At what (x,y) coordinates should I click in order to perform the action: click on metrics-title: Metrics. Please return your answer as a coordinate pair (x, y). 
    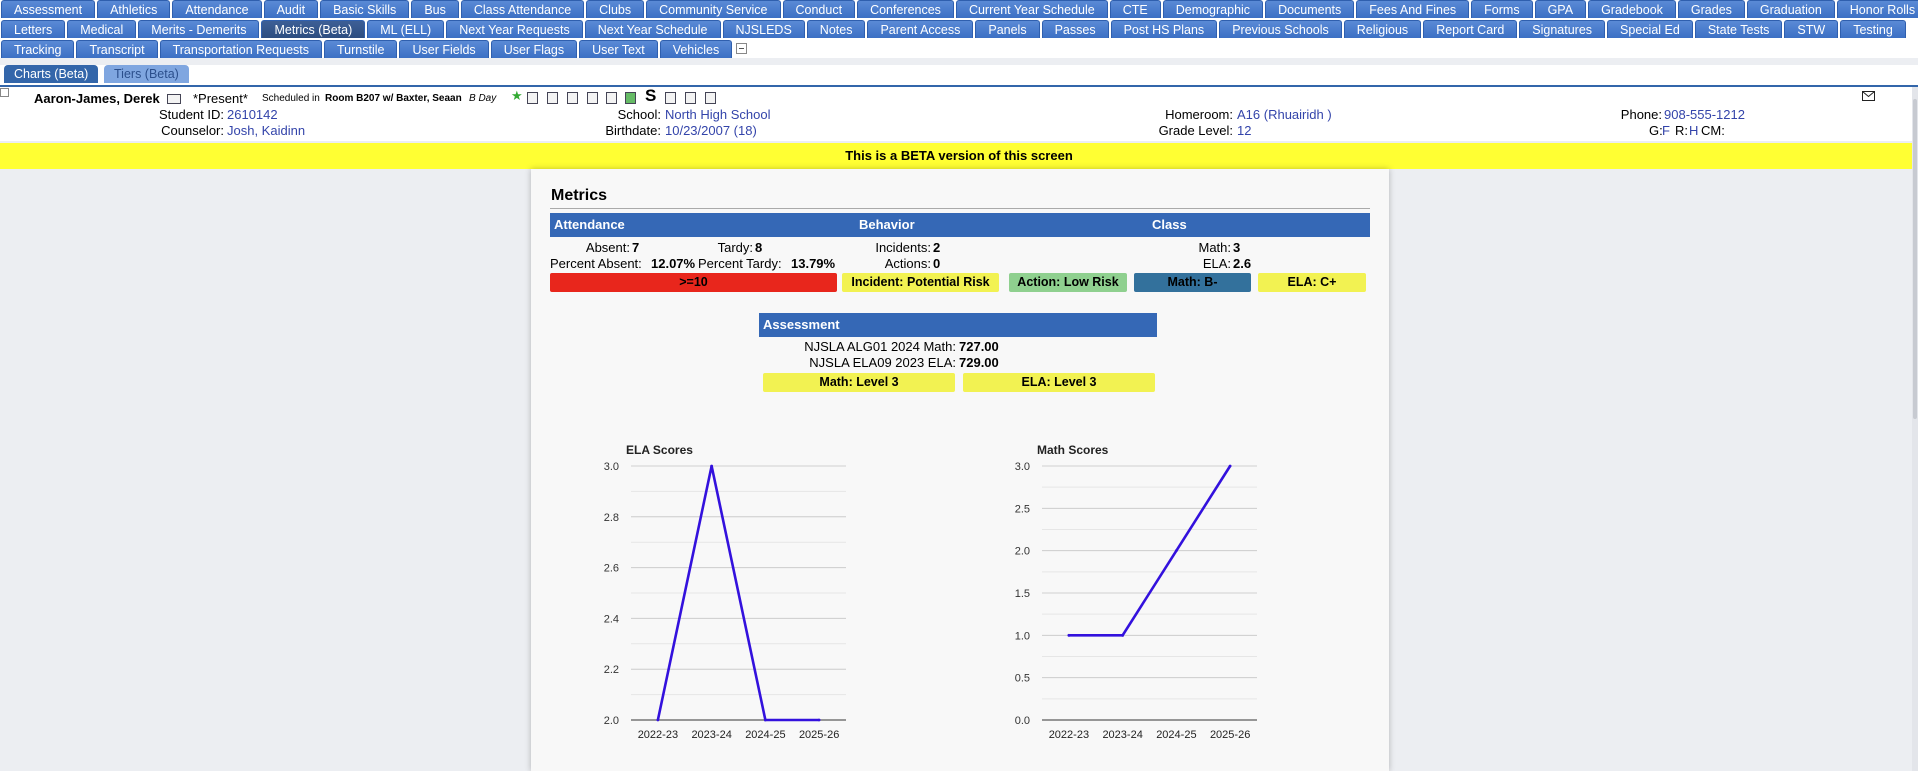
    Looking at the image, I should click on (579, 195).